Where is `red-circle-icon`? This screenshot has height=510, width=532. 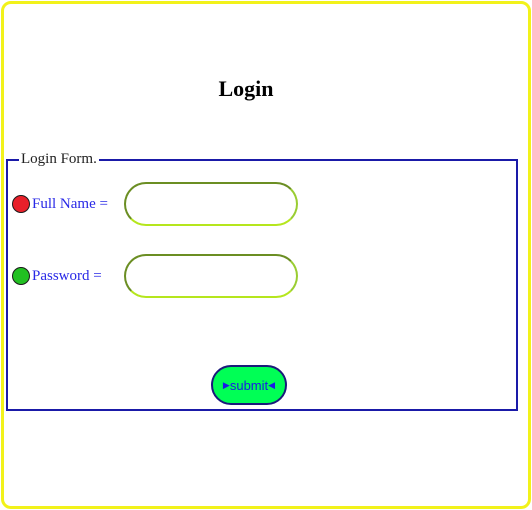 red-circle-icon is located at coordinates (21, 204).